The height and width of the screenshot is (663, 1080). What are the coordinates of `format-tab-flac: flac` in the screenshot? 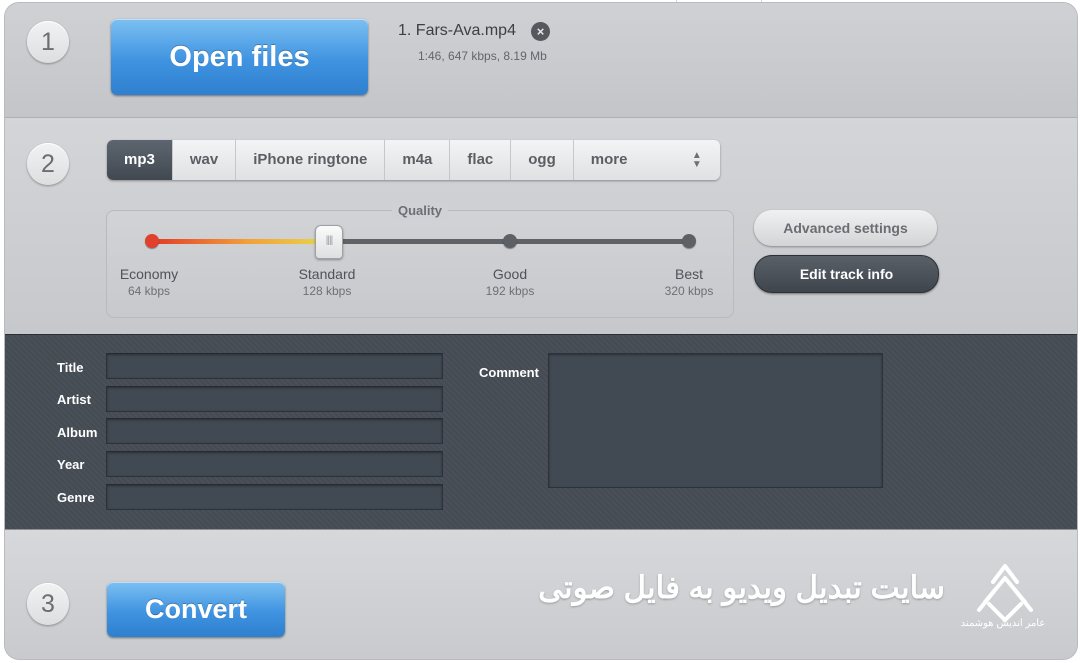 It's located at (481, 160).